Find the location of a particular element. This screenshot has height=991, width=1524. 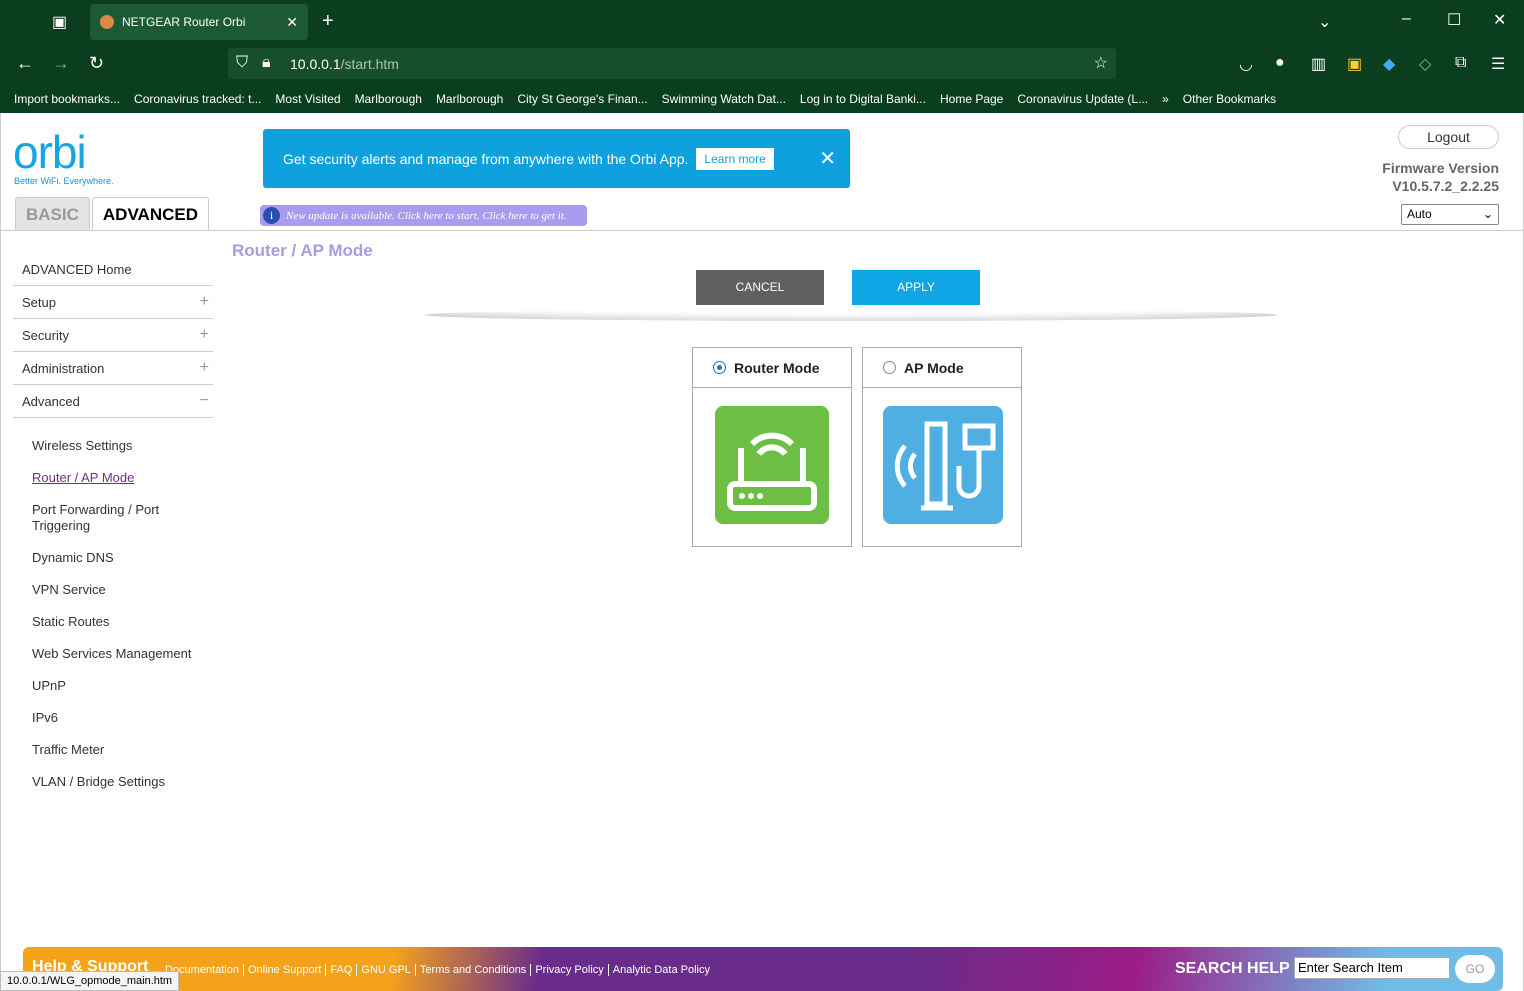

pocket-icon: ◡ is located at coordinates (1246, 64).